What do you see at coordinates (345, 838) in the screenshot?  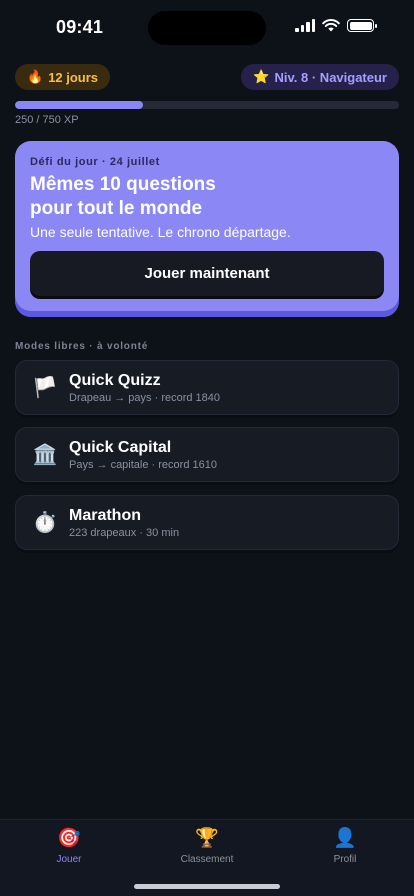 I see `profile-icon: 👤` at bounding box center [345, 838].